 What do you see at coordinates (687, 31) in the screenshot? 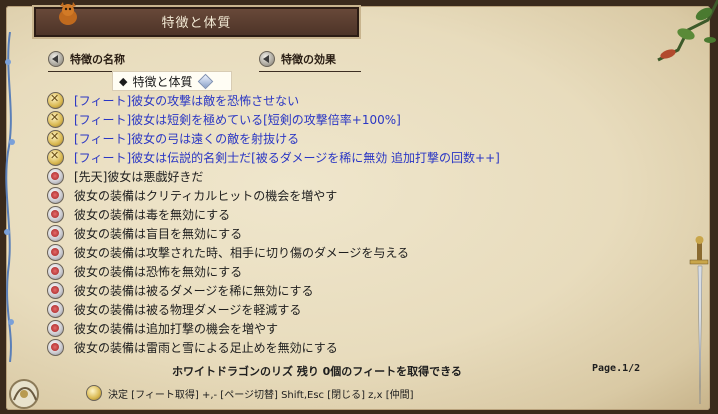
I see `leaves-decoration-icon` at bounding box center [687, 31].